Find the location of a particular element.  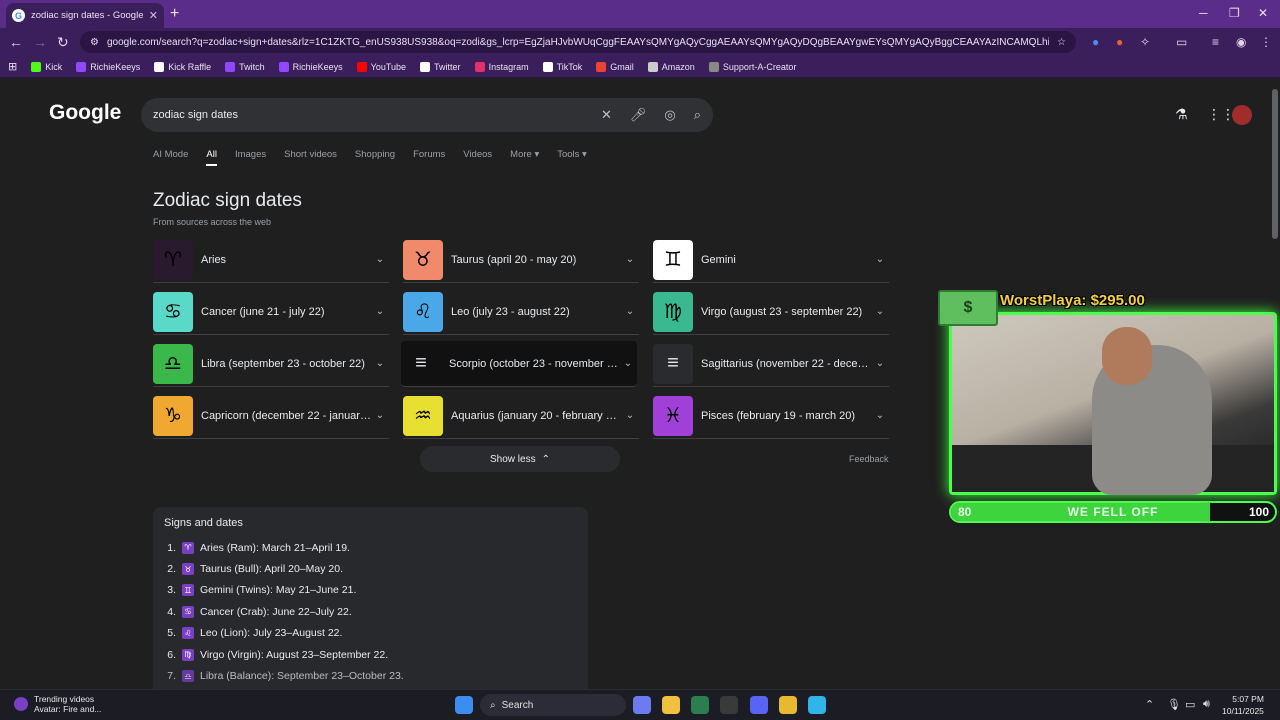

search-icon: ⌕ is located at coordinates (697, 115).